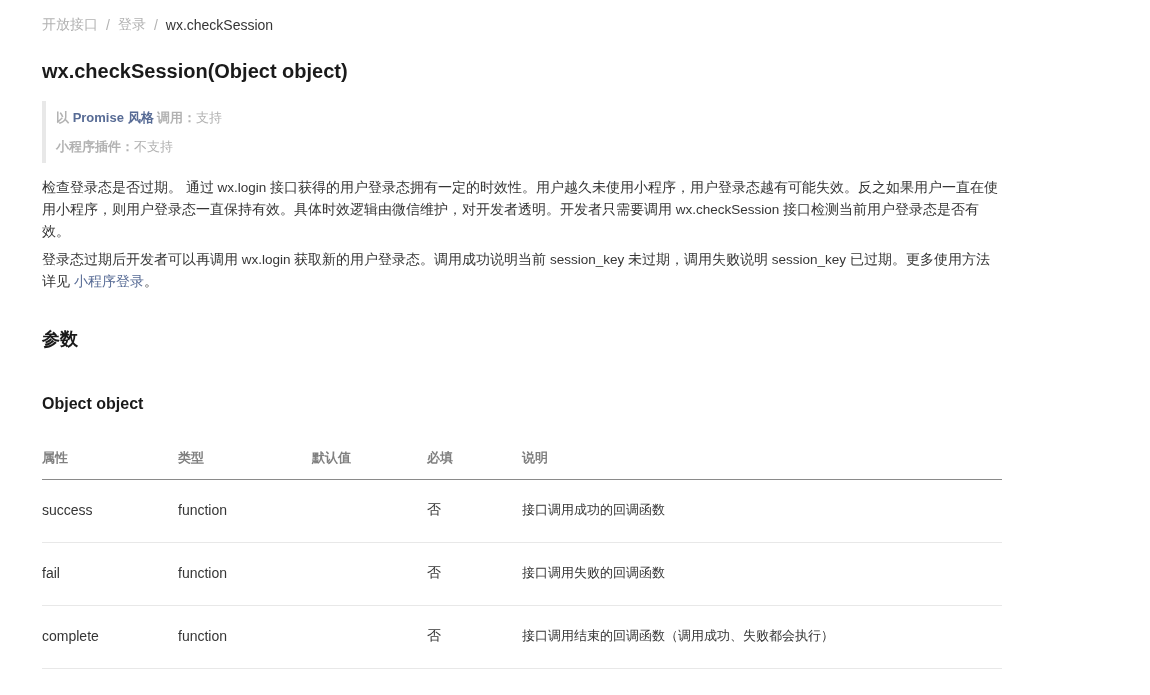 The image size is (1150, 695). I want to click on column-header: 属性, so click(110, 459).